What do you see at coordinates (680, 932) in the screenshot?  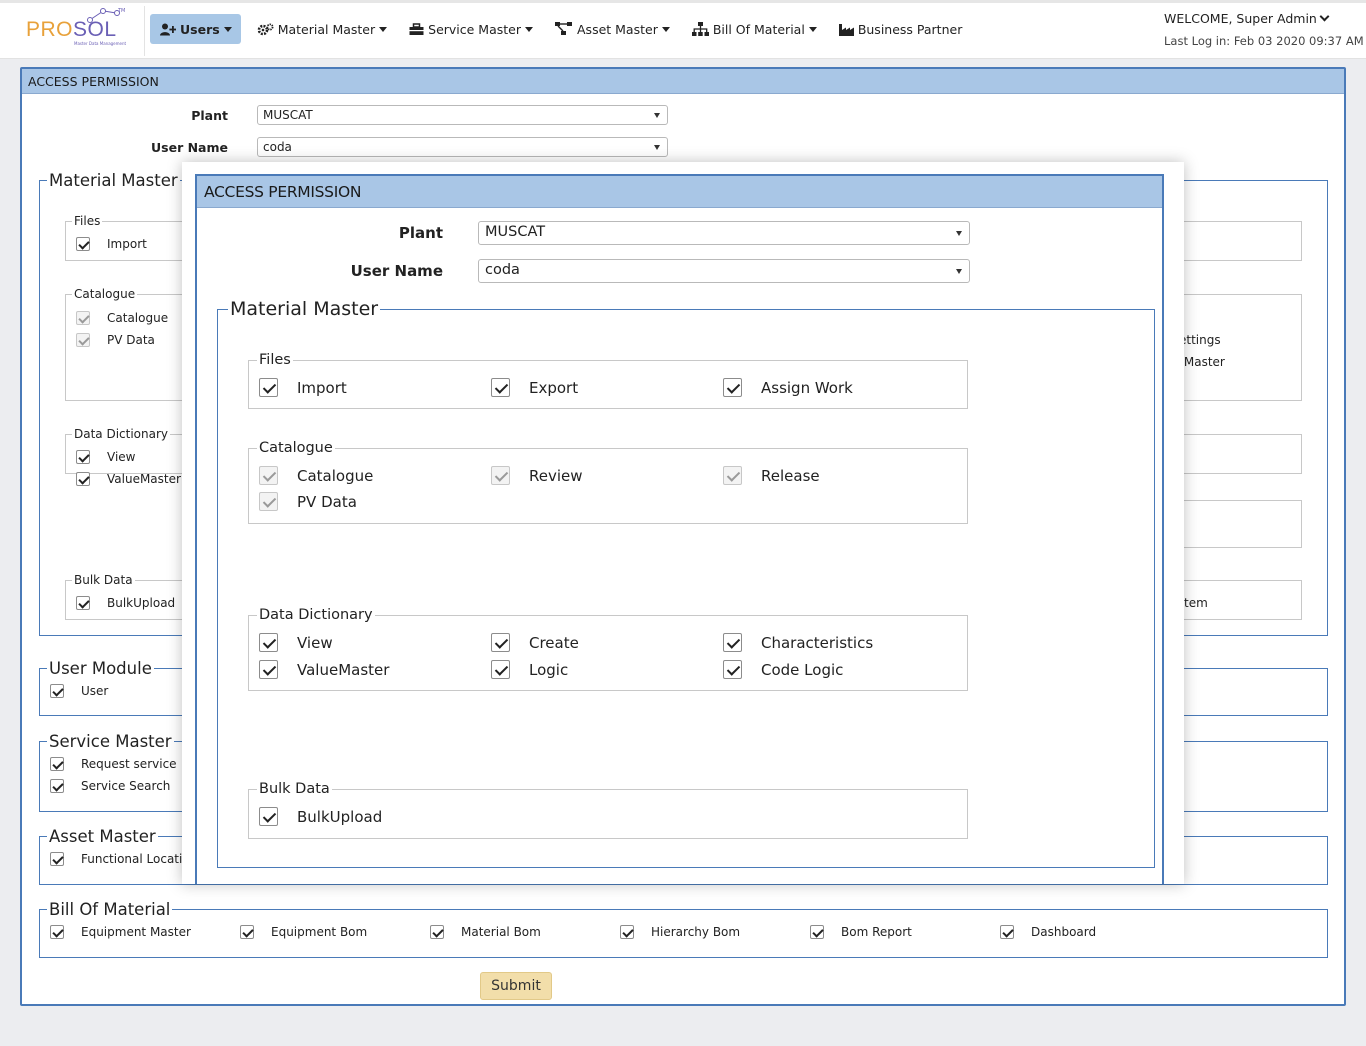 I see `checkbox-hierarchy-bom: Hierarchy Bom` at bounding box center [680, 932].